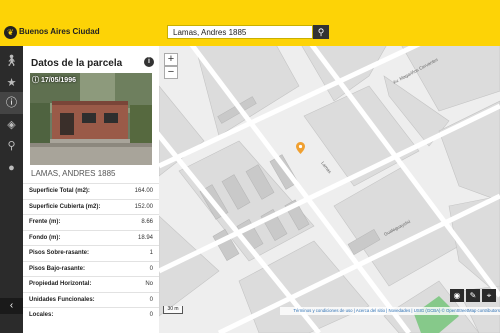  What do you see at coordinates (173, 310) in the screenshot?
I see `map-scale: 30 m` at bounding box center [173, 310].